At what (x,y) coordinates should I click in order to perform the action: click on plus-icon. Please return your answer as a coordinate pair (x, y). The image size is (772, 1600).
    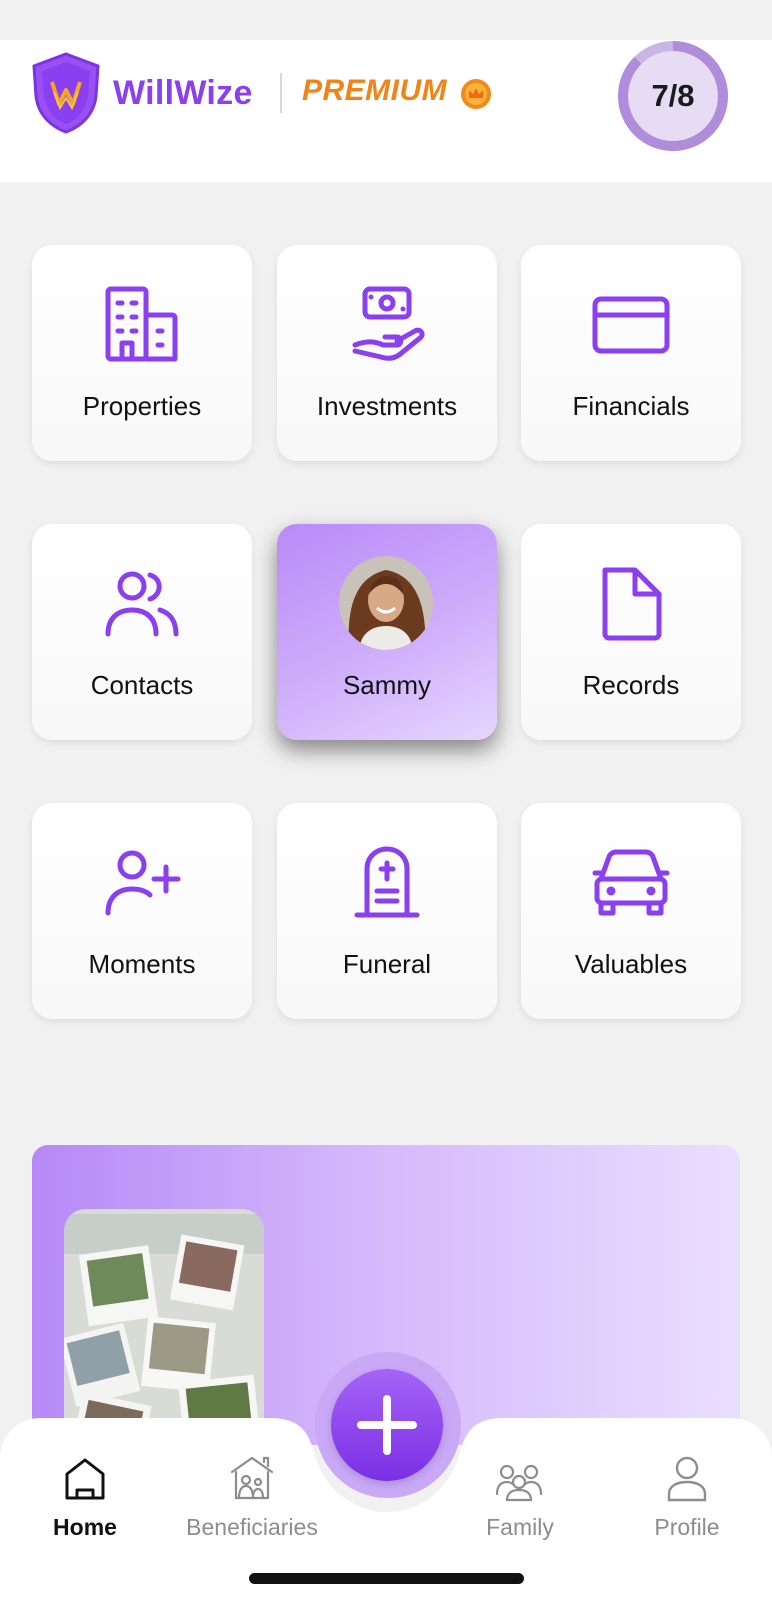
    Looking at the image, I should click on (387, 1425).